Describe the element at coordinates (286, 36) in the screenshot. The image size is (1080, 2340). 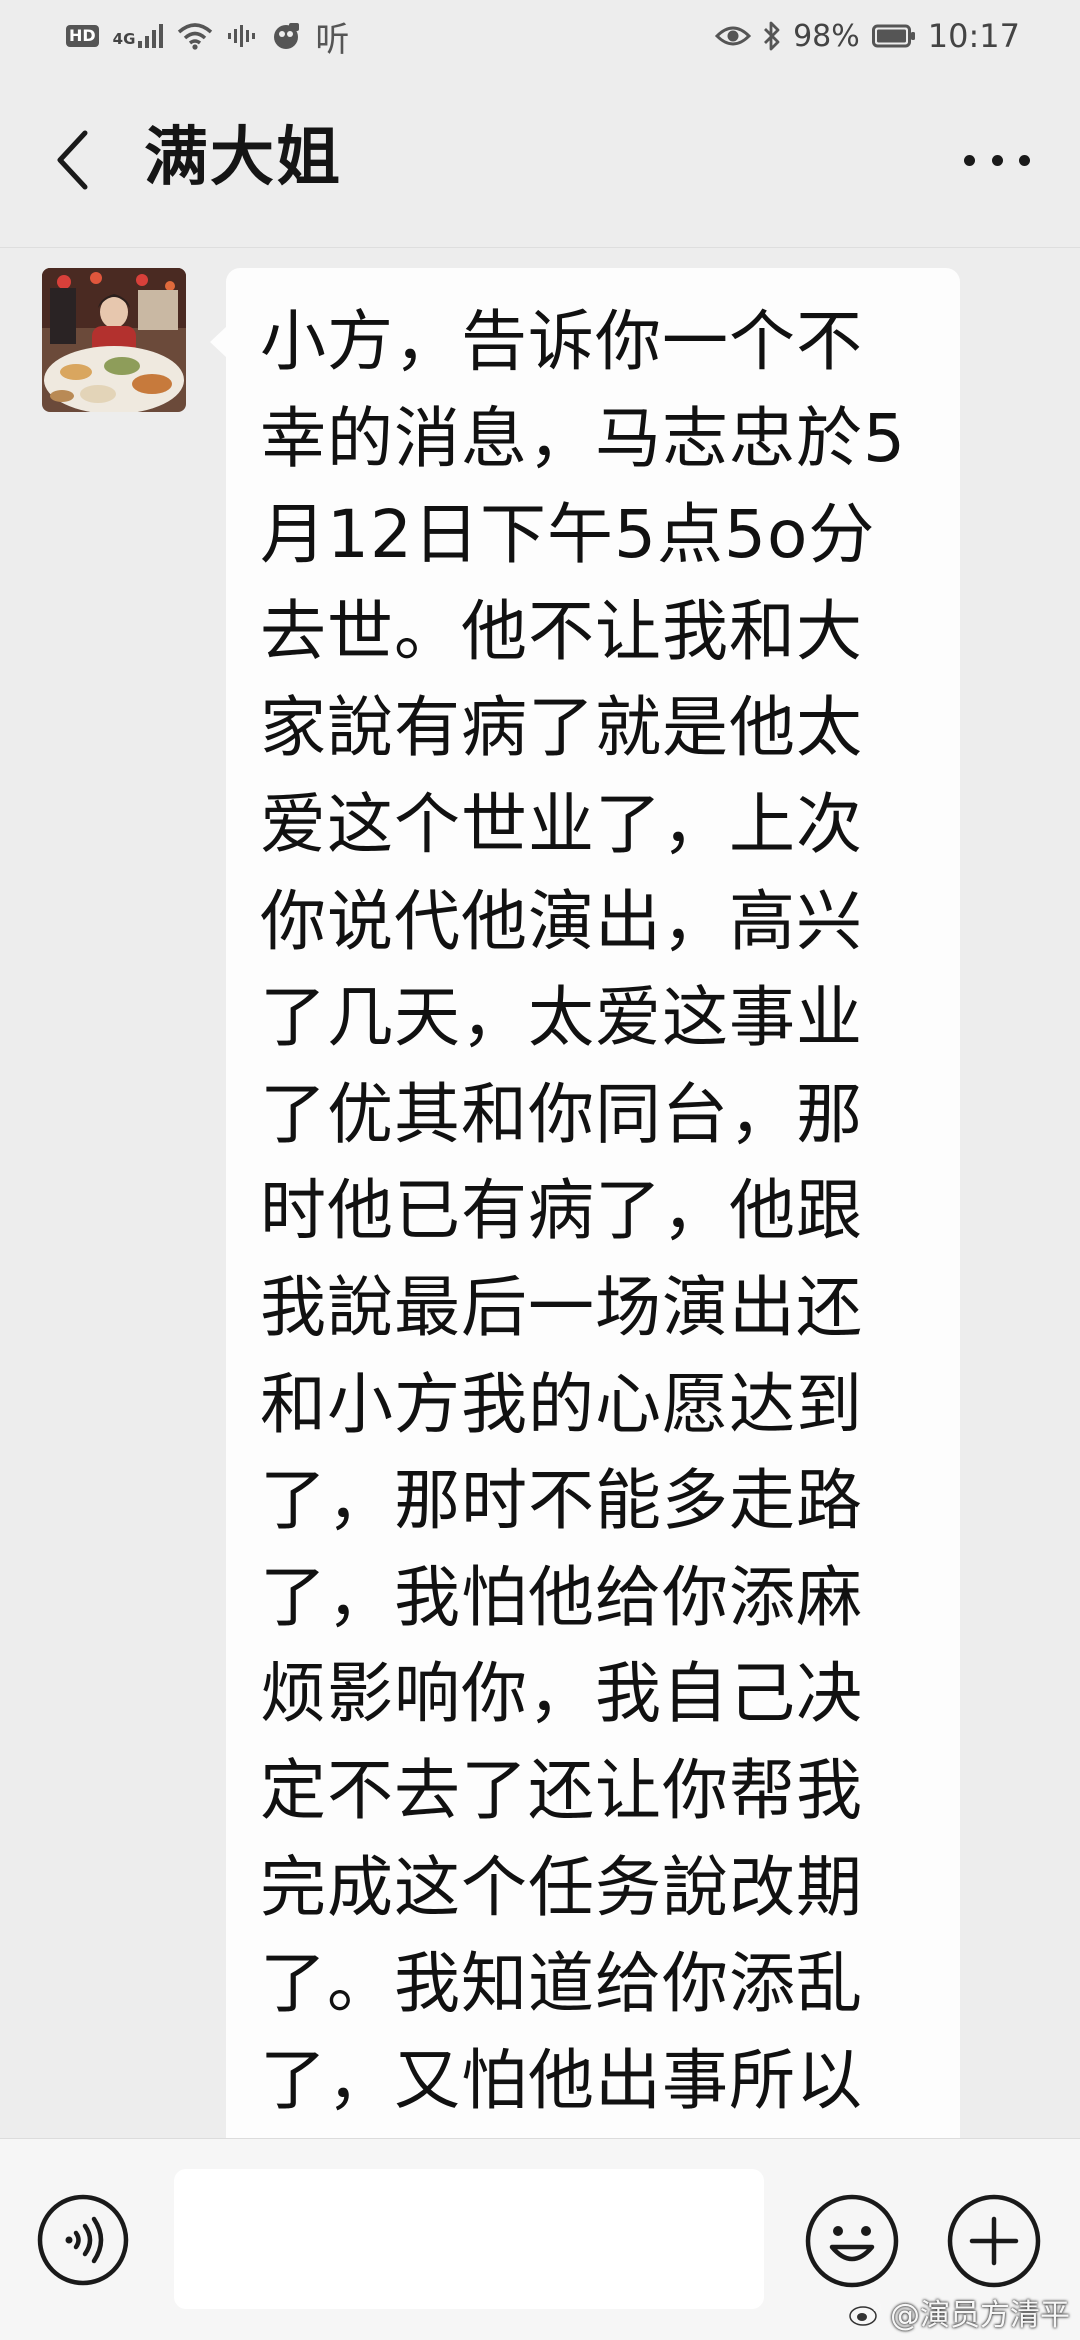
I see `notification-app-icon` at that location.